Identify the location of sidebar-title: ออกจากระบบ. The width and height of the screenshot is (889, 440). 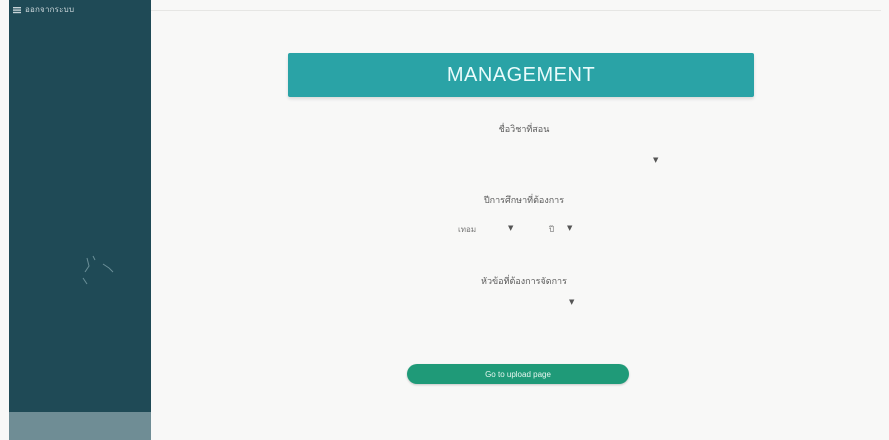
(50, 9).